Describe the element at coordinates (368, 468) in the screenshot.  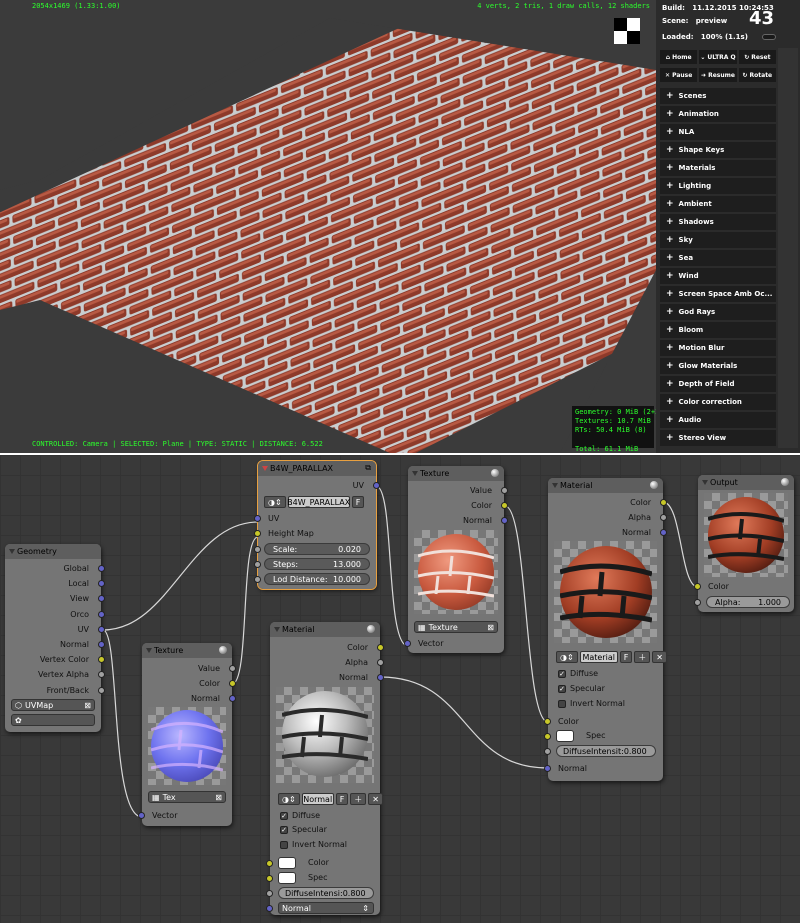
I see `group-icon: ⧉` at that location.